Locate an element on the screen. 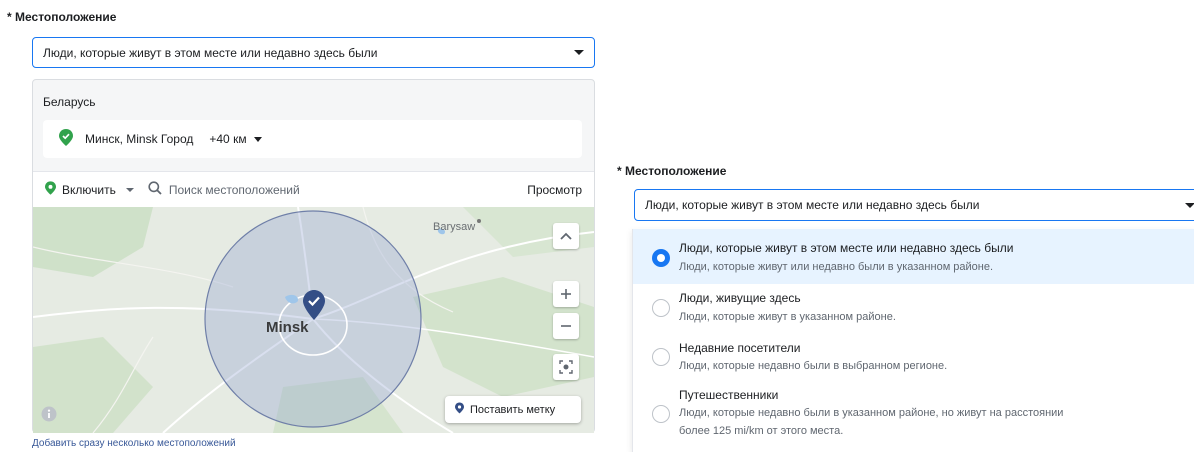 The width and height of the screenshot is (1194, 452). map-town-label: Barysaw is located at coordinates (454, 227).